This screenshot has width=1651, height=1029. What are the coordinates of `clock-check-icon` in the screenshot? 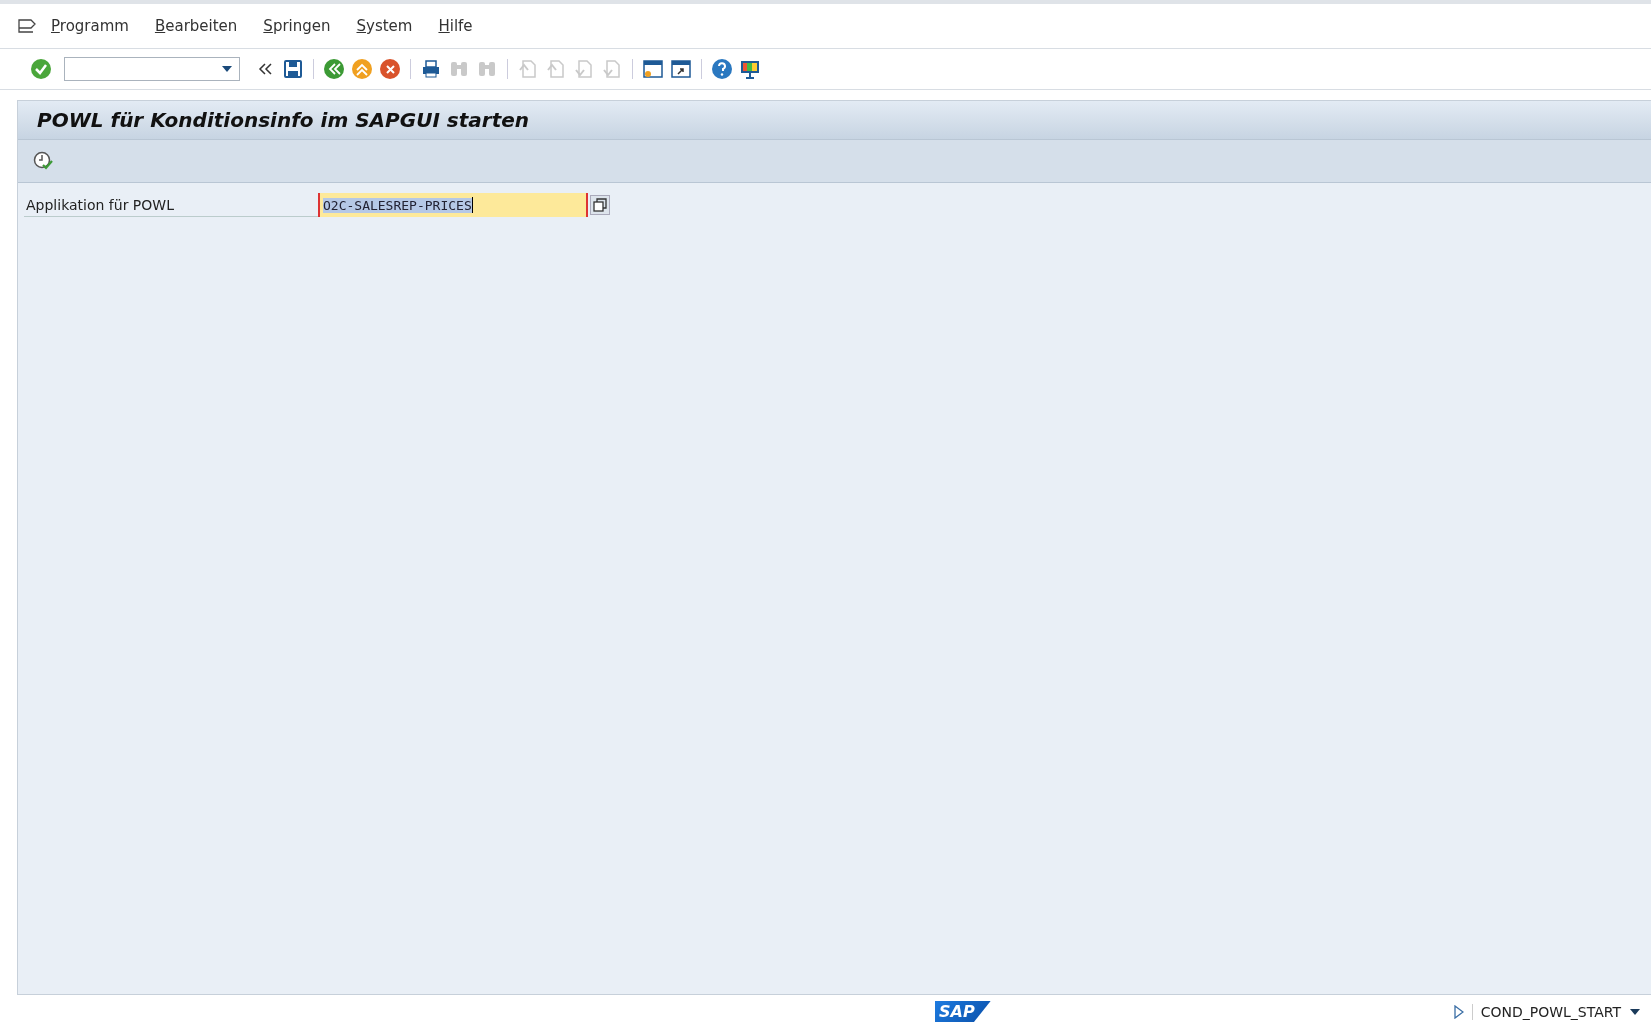 It's located at (43, 161).